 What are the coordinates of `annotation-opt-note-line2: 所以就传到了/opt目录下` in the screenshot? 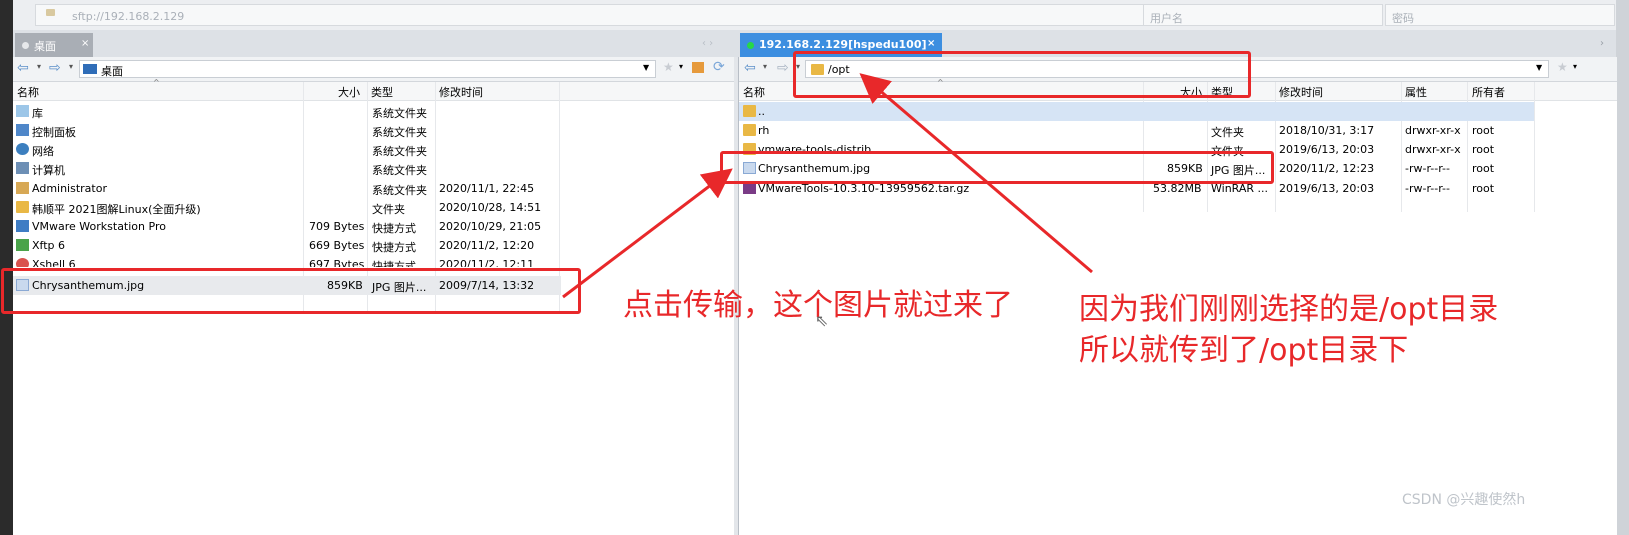 It's located at (1244, 350).